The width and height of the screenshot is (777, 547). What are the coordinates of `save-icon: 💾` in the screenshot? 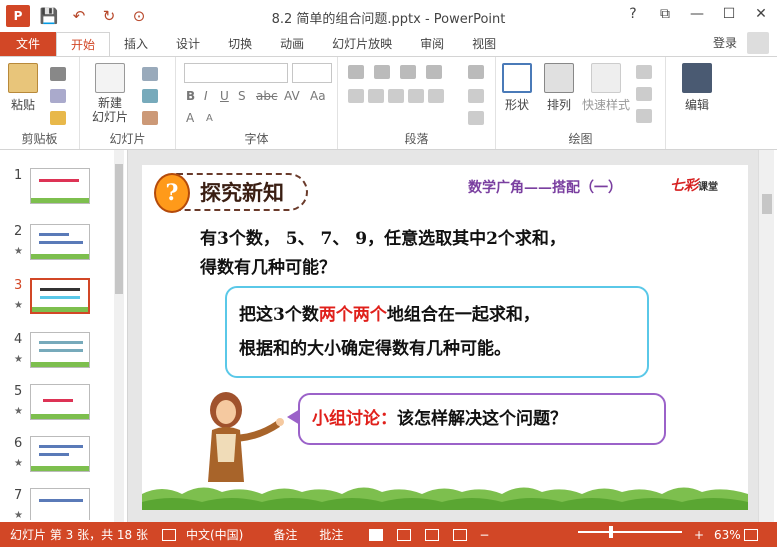 It's located at (49, 16).